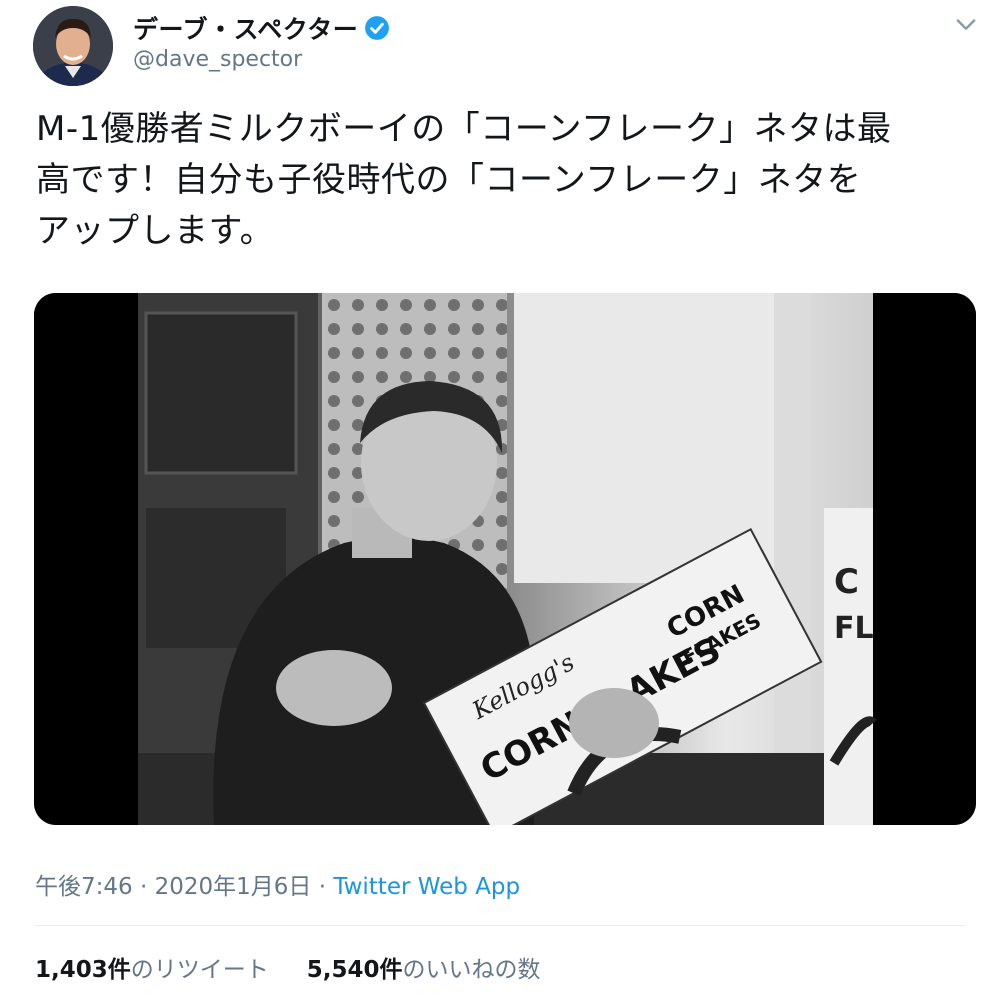 The width and height of the screenshot is (1000, 1000). What do you see at coordinates (377, 28) in the screenshot?
I see `verified-badge-icon` at bounding box center [377, 28].